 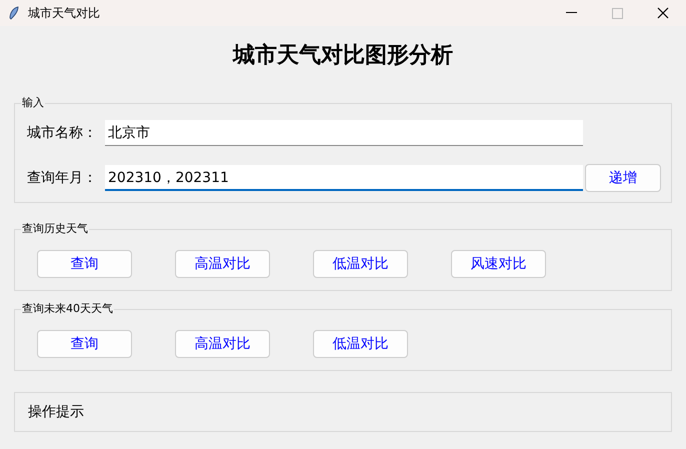 I want to click on input-field: 202310，202311, so click(x=344, y=178).